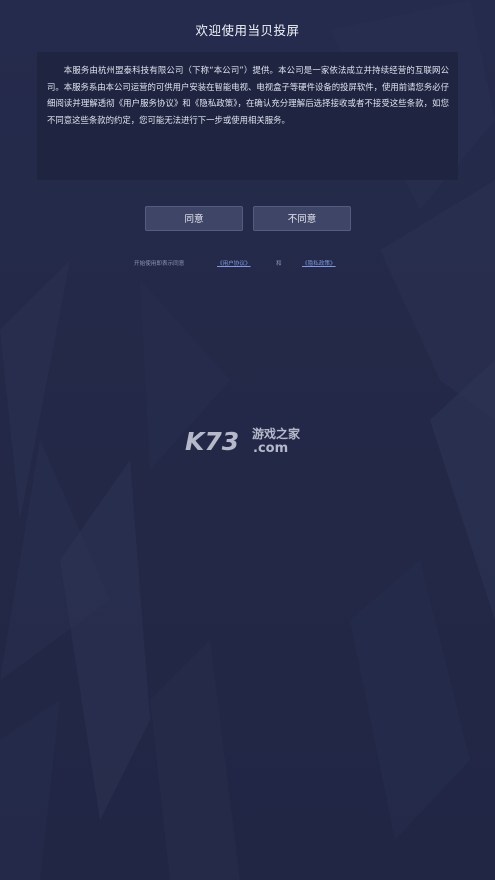  Describe the element at coordinates (234, 263) in the screenshot. I see `user-agreement-link: 《用户协议》` at that location.